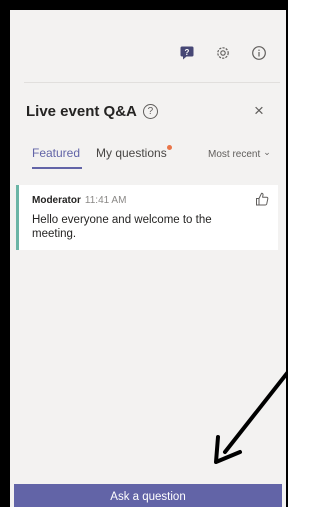  Describe the element at coordinates (56, 200) in the screenshot. I see `question-author: Moderator` at that location.